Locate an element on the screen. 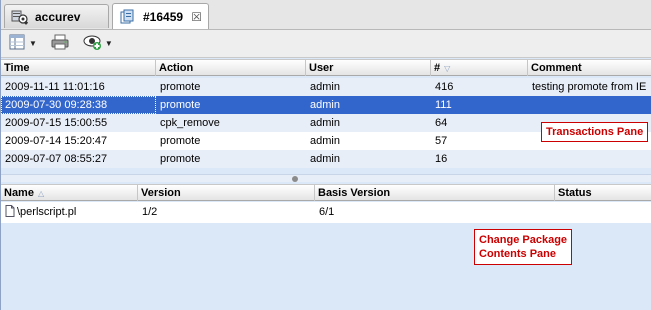 The width and height of the screenshot is (651, 310). file-icon is located at coordinates (10, 210).